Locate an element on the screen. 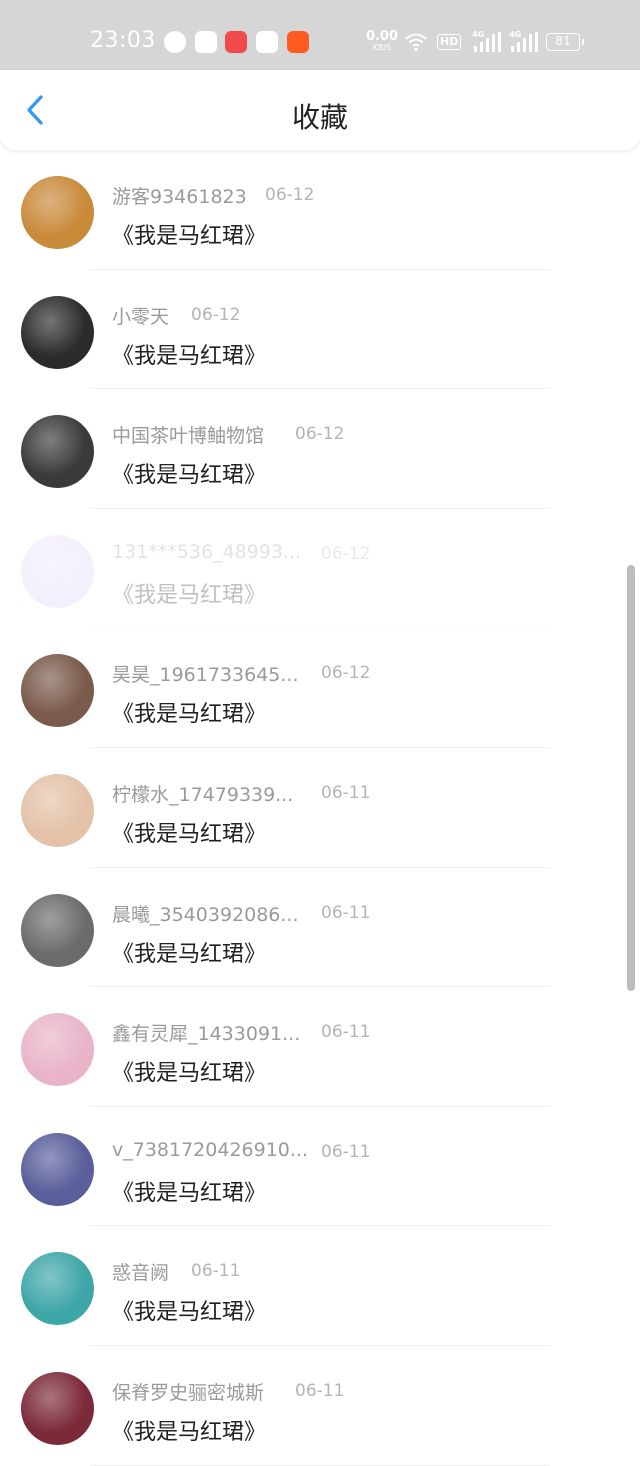 The width and height of the screenshot is (640, 1466). wechat-app-icon is located at coordinates (267, 42).